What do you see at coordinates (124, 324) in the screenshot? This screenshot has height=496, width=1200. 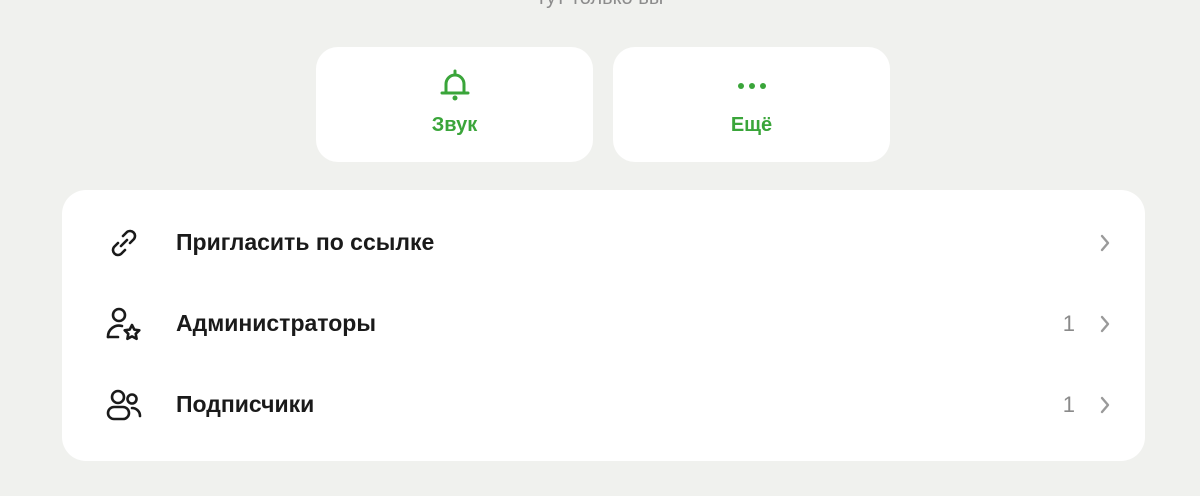 I see `admin-user-star-icon` at bounding box center [124, 324].